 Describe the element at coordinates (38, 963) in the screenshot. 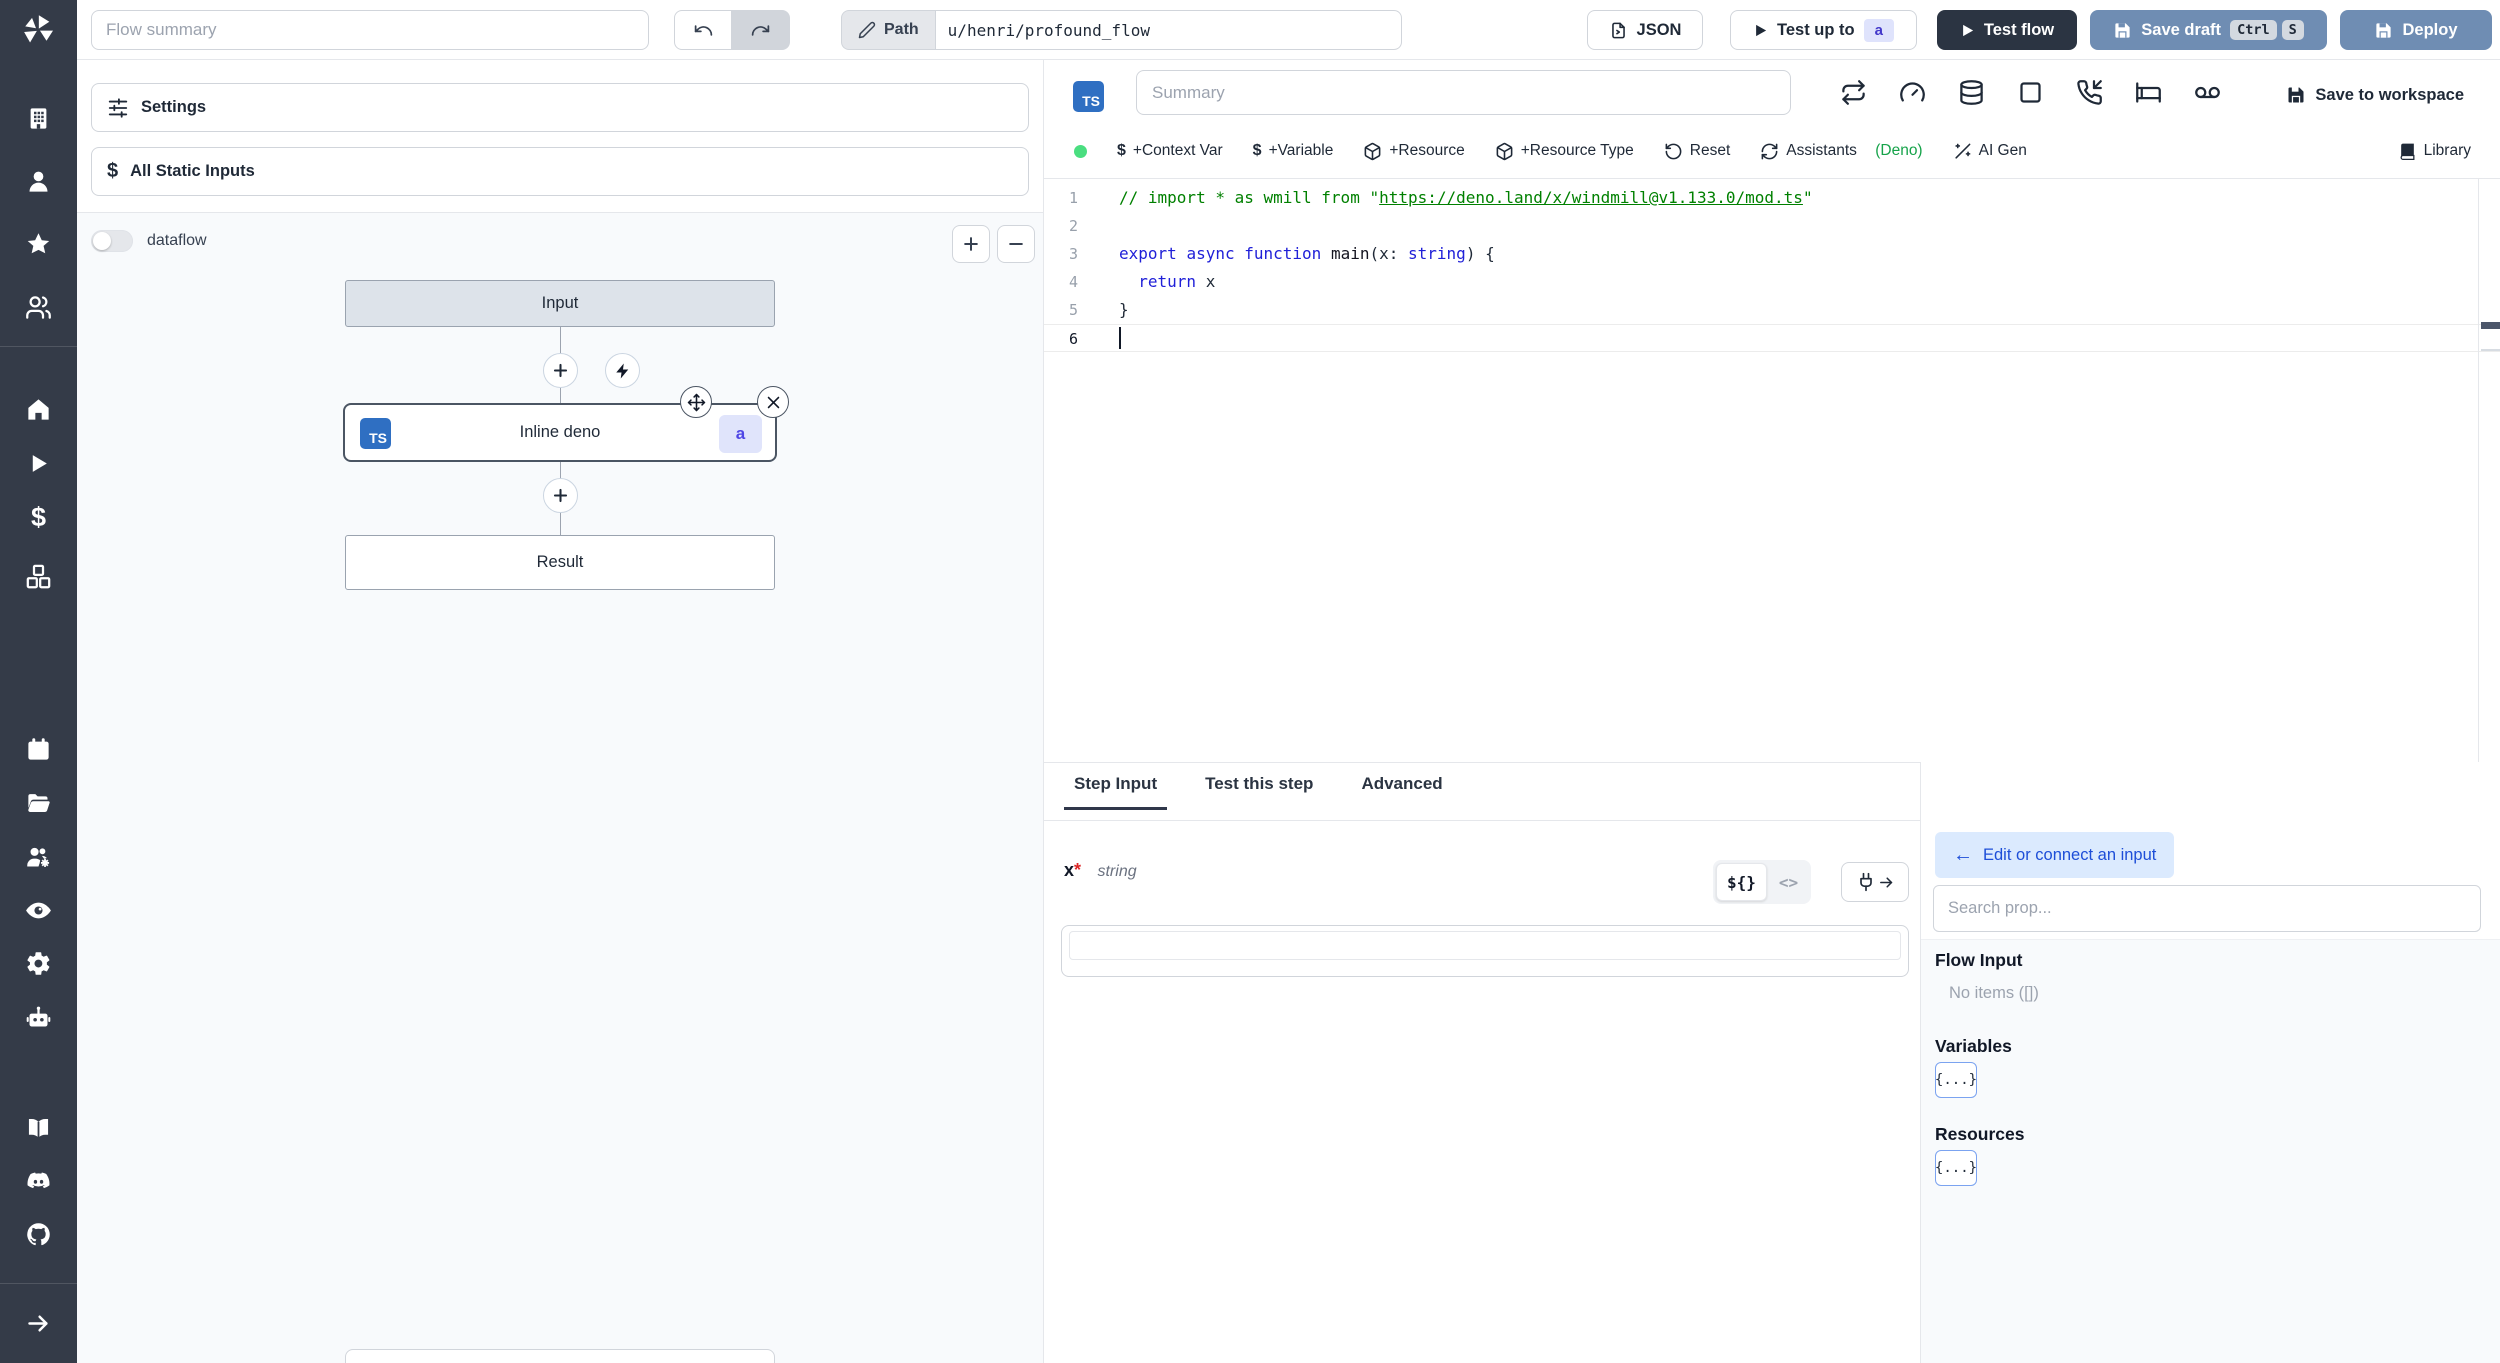

I see `settings-gear-icon` at that location.